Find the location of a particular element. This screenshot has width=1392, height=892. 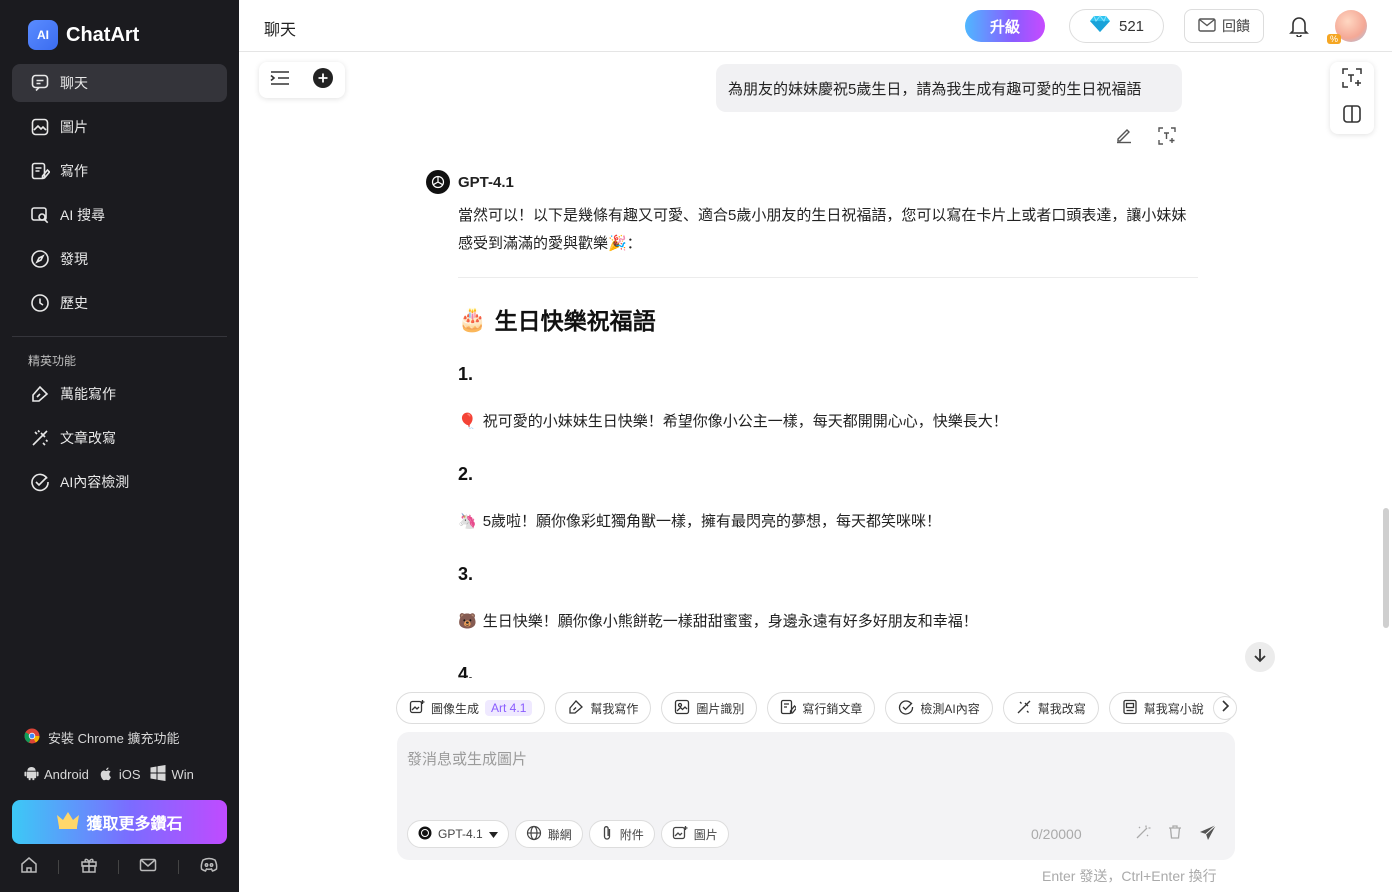

image-recognize-icon is located at coordinates (682, 708).